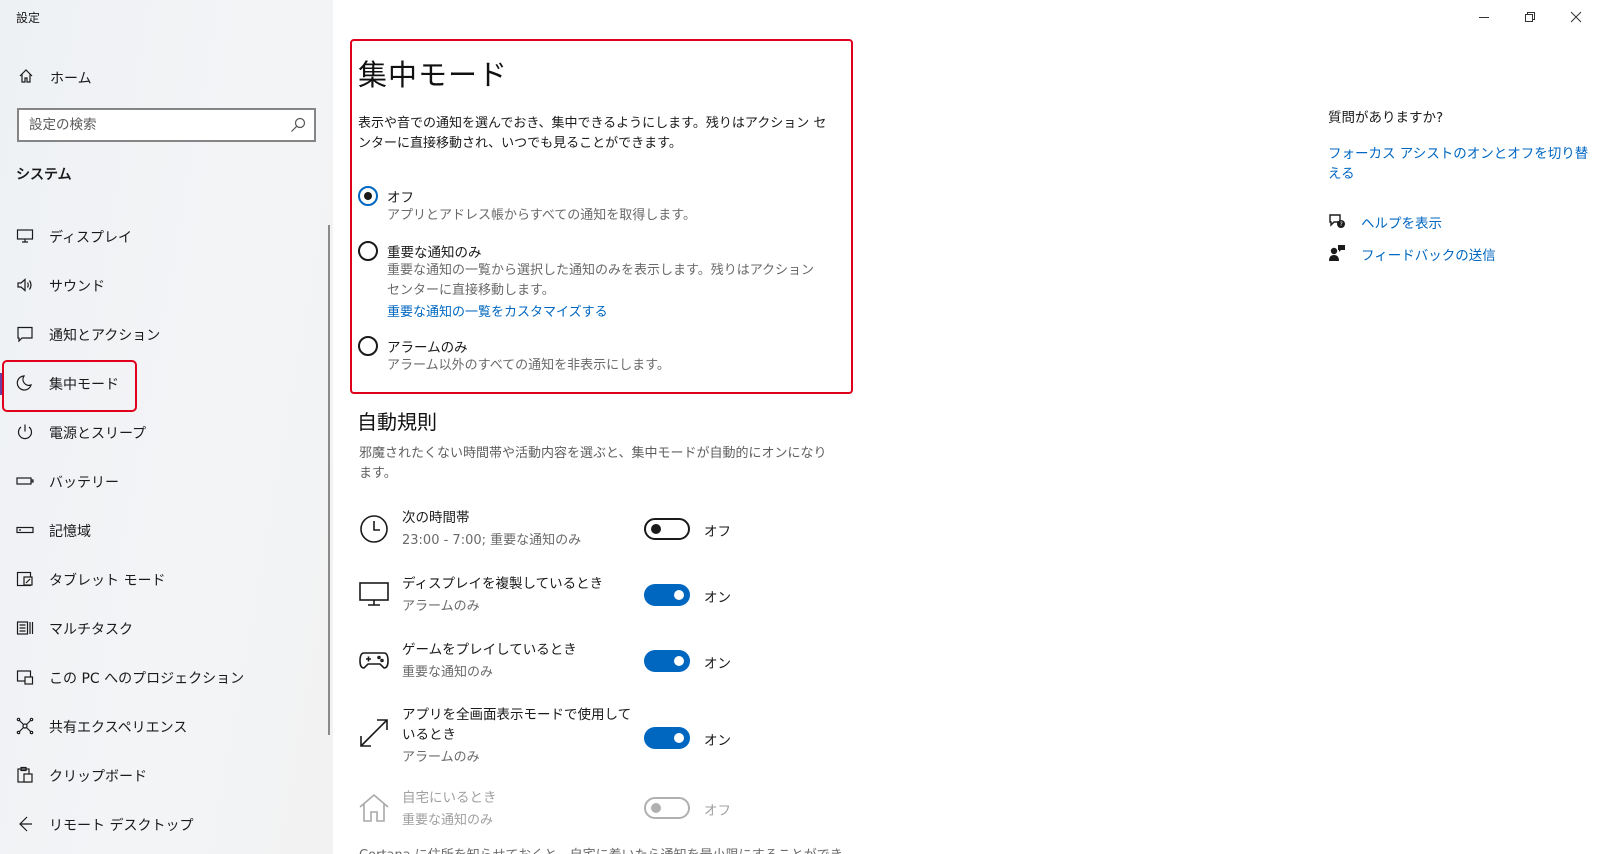  What do you see at coordinates (434, 253) in the screenshot?
I see `option-label: 重要な通知のみ` at bounding box center [434, 253].